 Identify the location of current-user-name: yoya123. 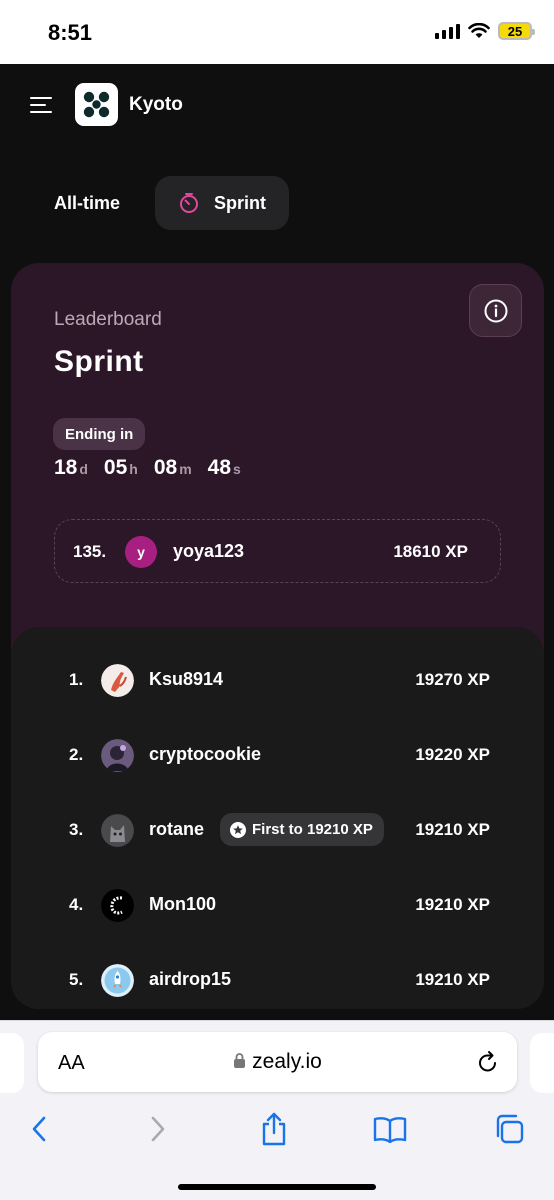
(209, 551).